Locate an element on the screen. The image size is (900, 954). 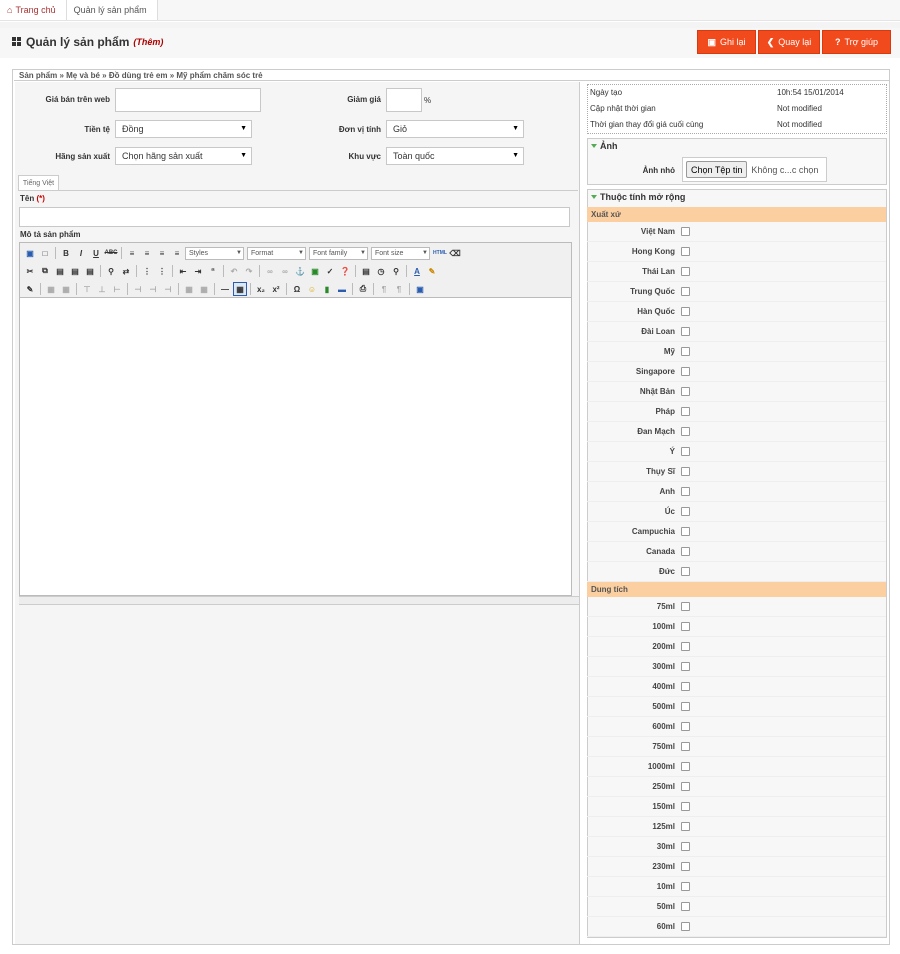
blockquote-icon: “ is located at coordinates (213, 271).